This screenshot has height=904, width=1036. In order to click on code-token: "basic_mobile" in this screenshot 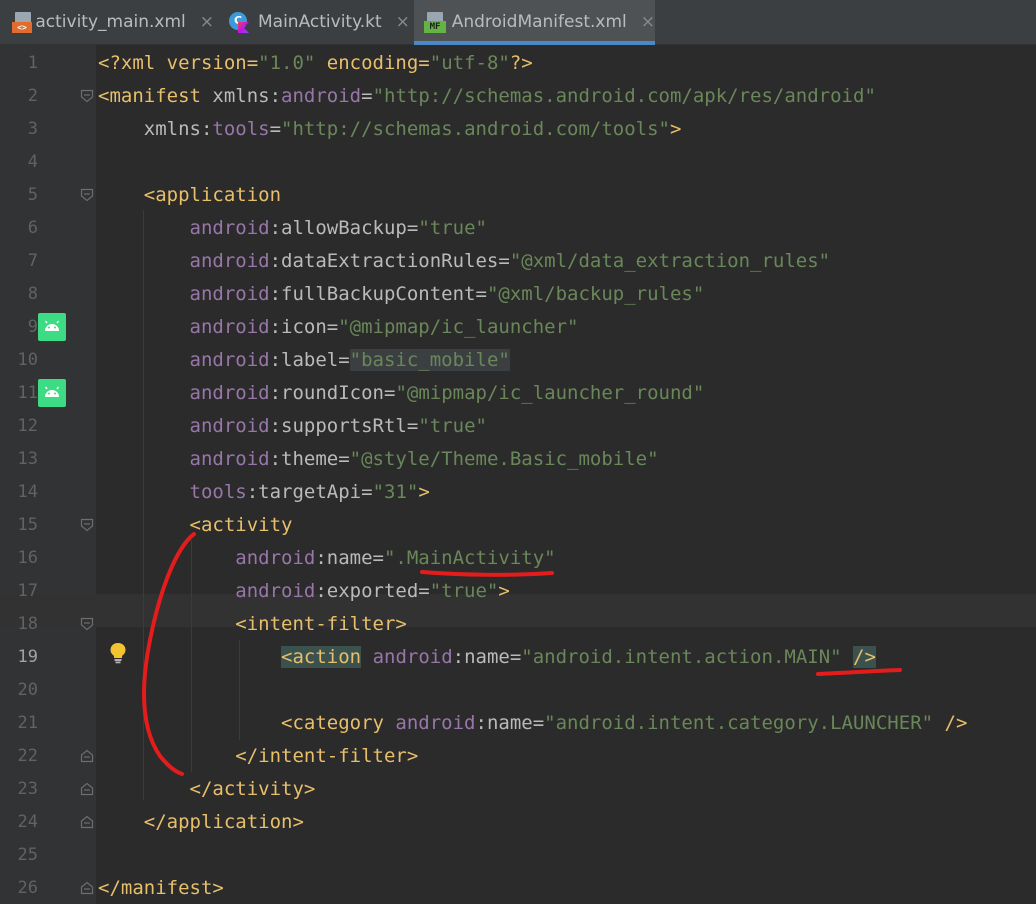, I will do `click(429, 360)`.